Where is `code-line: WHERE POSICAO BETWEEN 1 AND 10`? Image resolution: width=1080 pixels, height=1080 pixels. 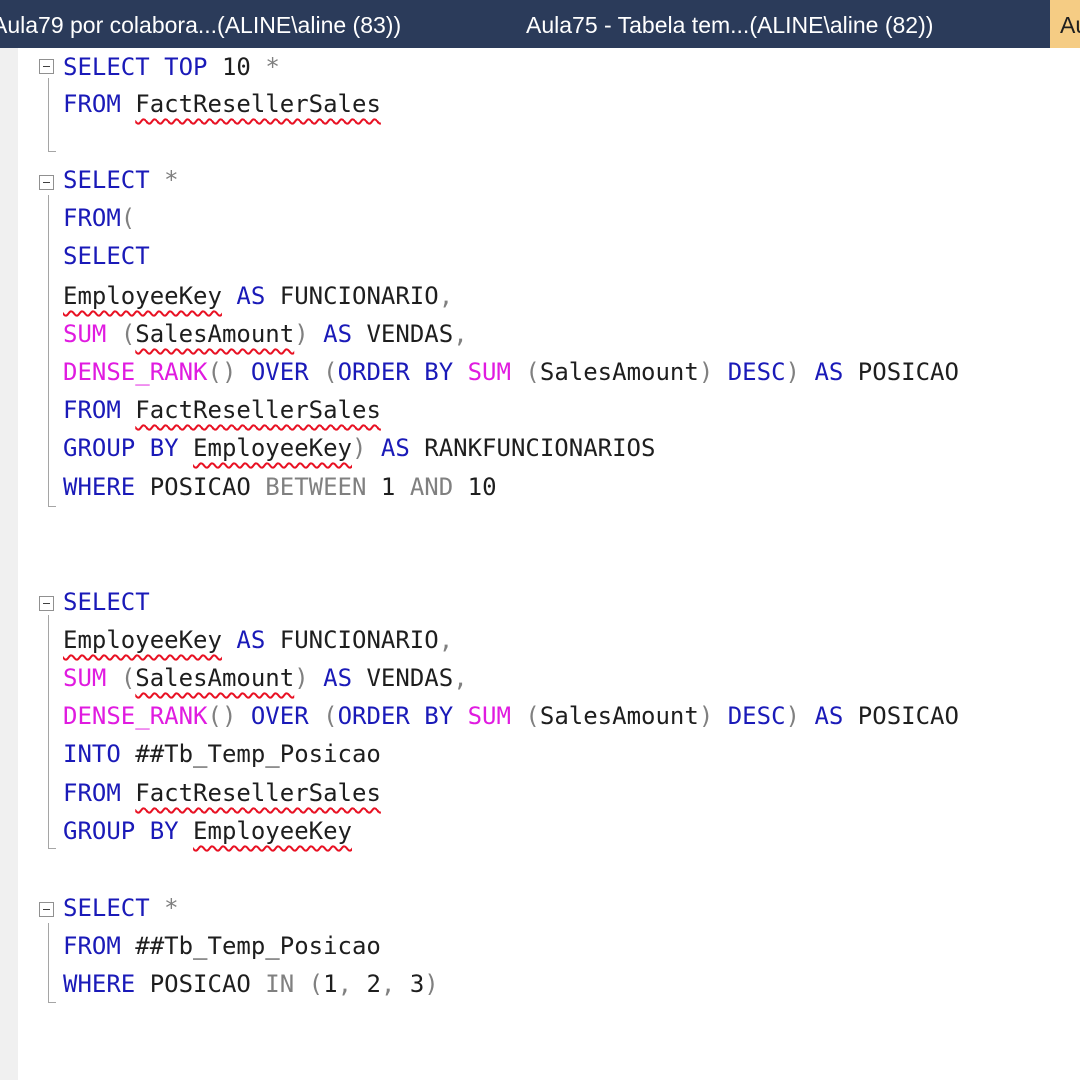
code-line: WHERE POSICAO BETWEEN 1 AND 10 is located at coordinates (280, 487).